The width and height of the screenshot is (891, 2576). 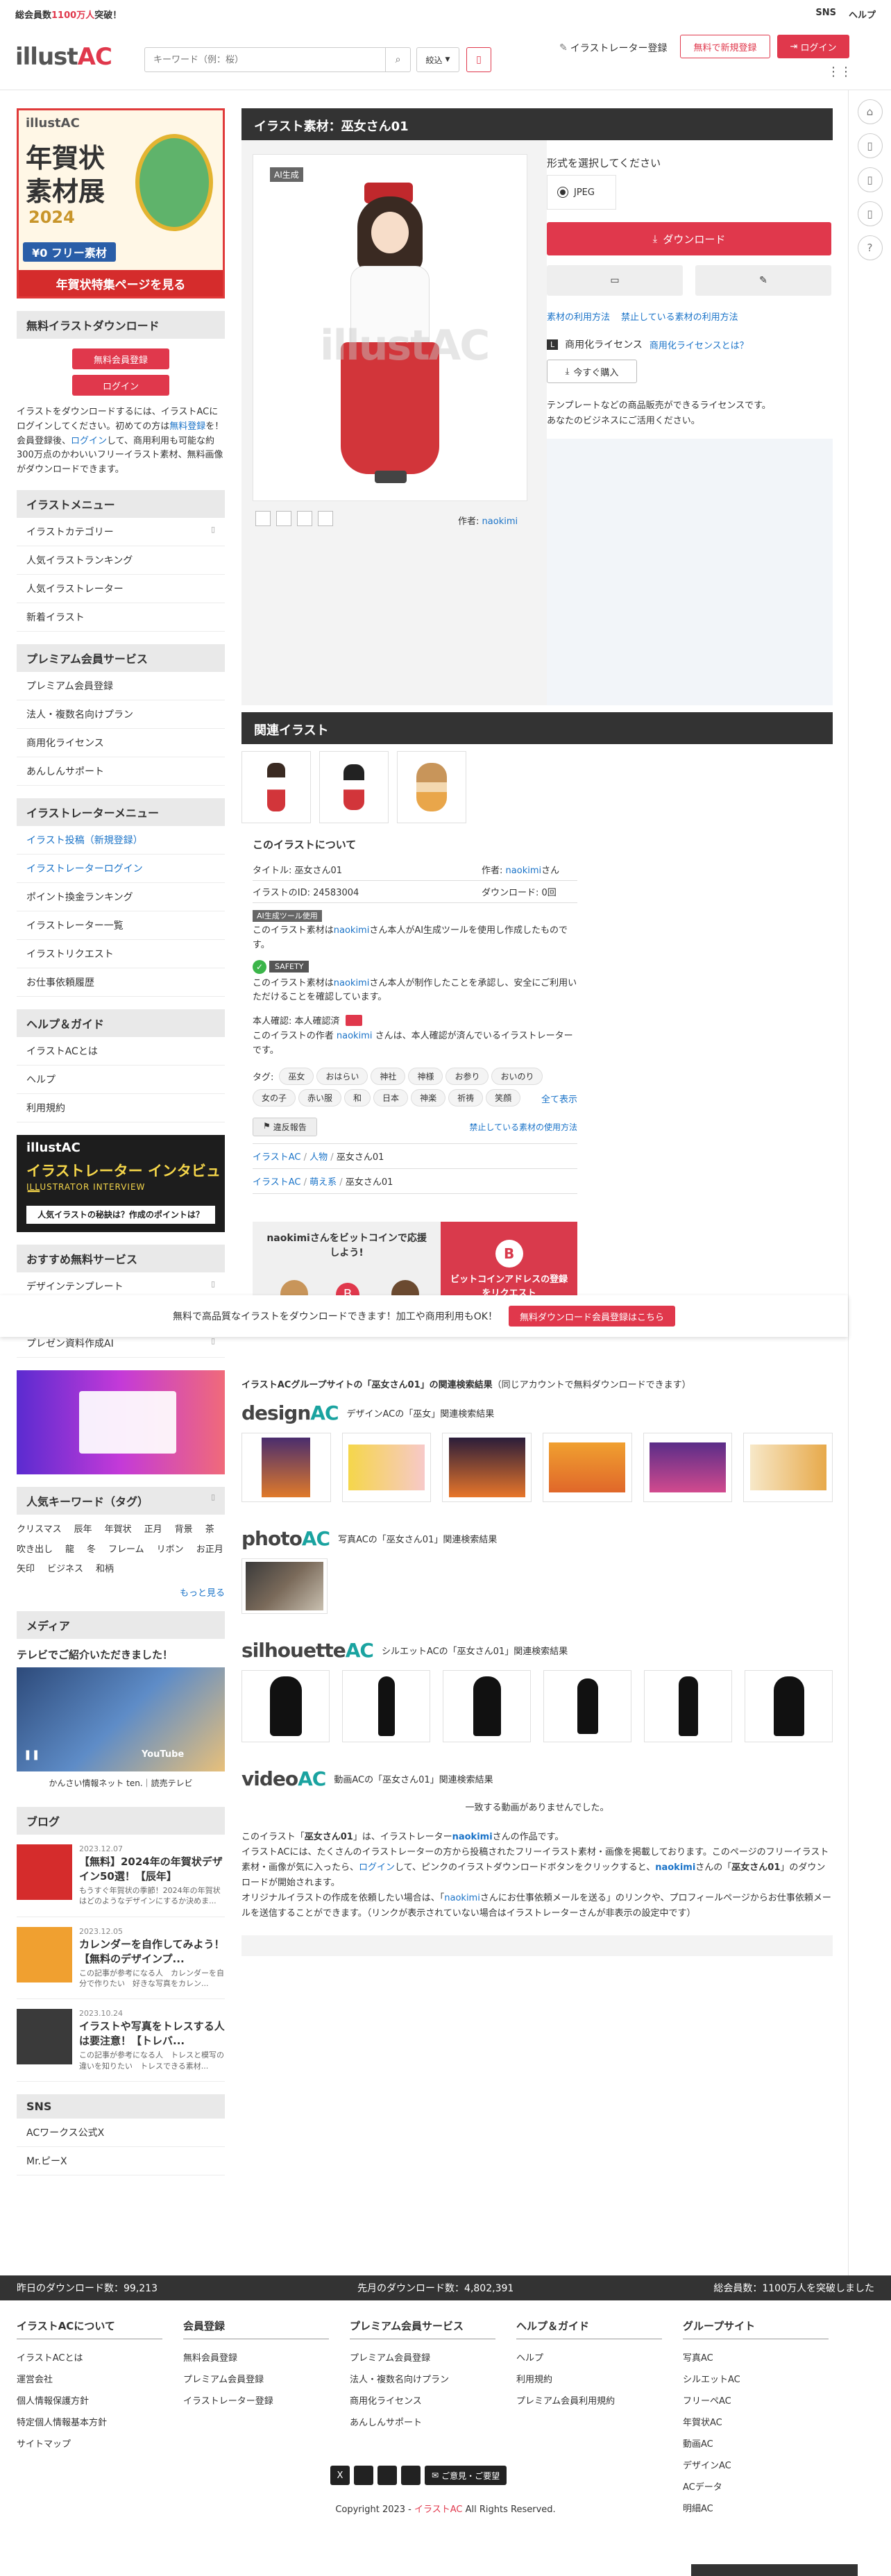 I want to click on prohibited-usage-link-2: 禁止している素材の使用方法, so click(x=523, y=1127).